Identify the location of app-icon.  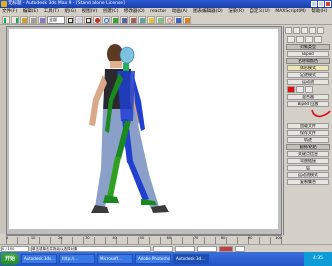
(4, 4).